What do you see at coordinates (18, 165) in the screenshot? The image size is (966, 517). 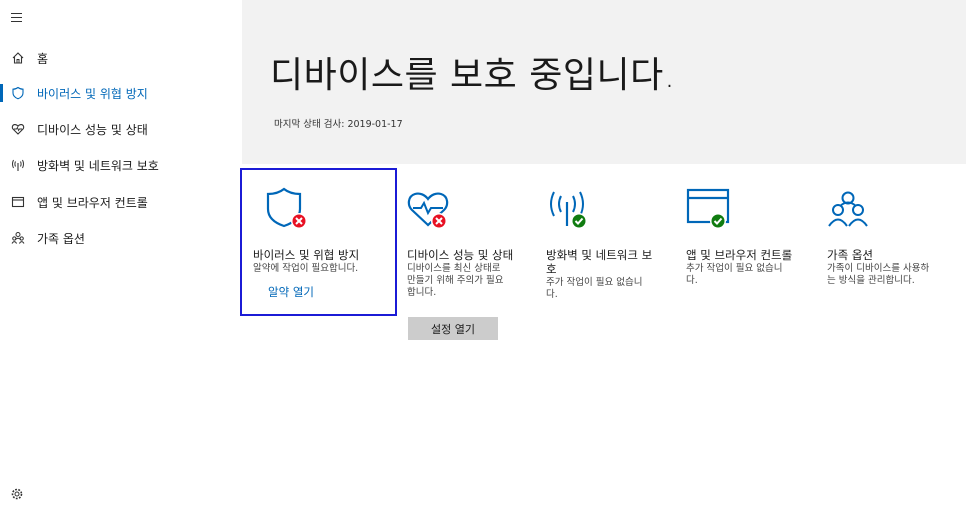 I see `antenna-icon` at bounding box center [18, 165].